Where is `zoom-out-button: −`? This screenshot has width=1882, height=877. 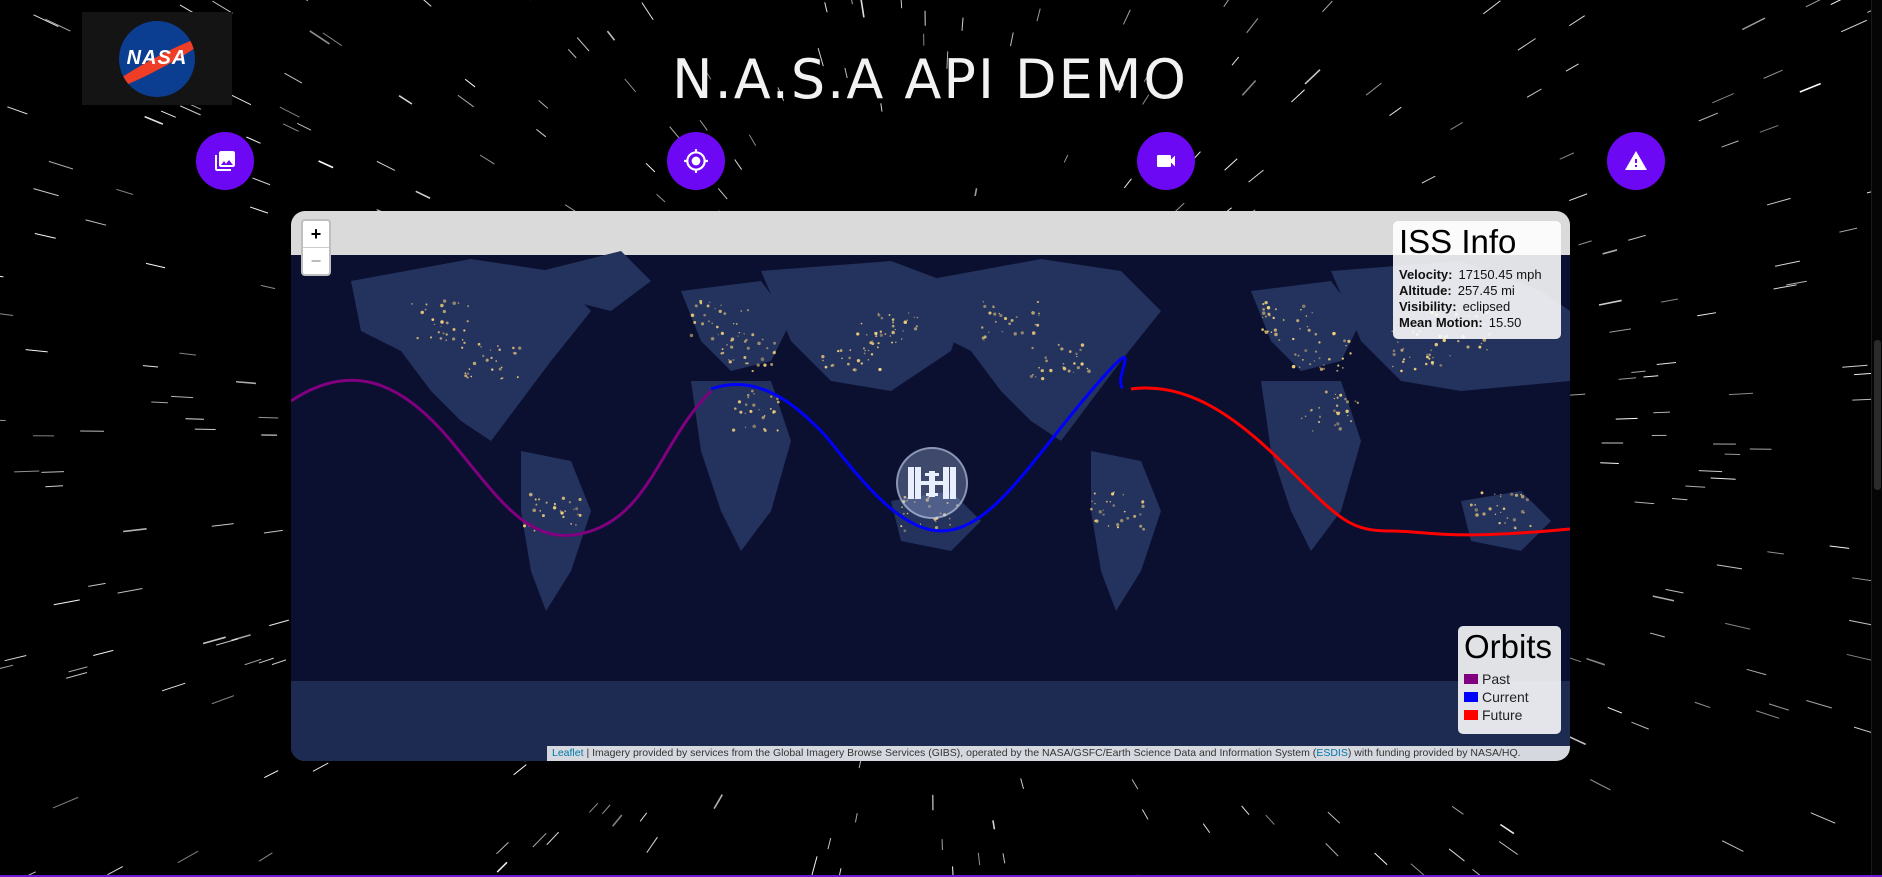
zoom-out-button: − is located at coordinates (316, 261).